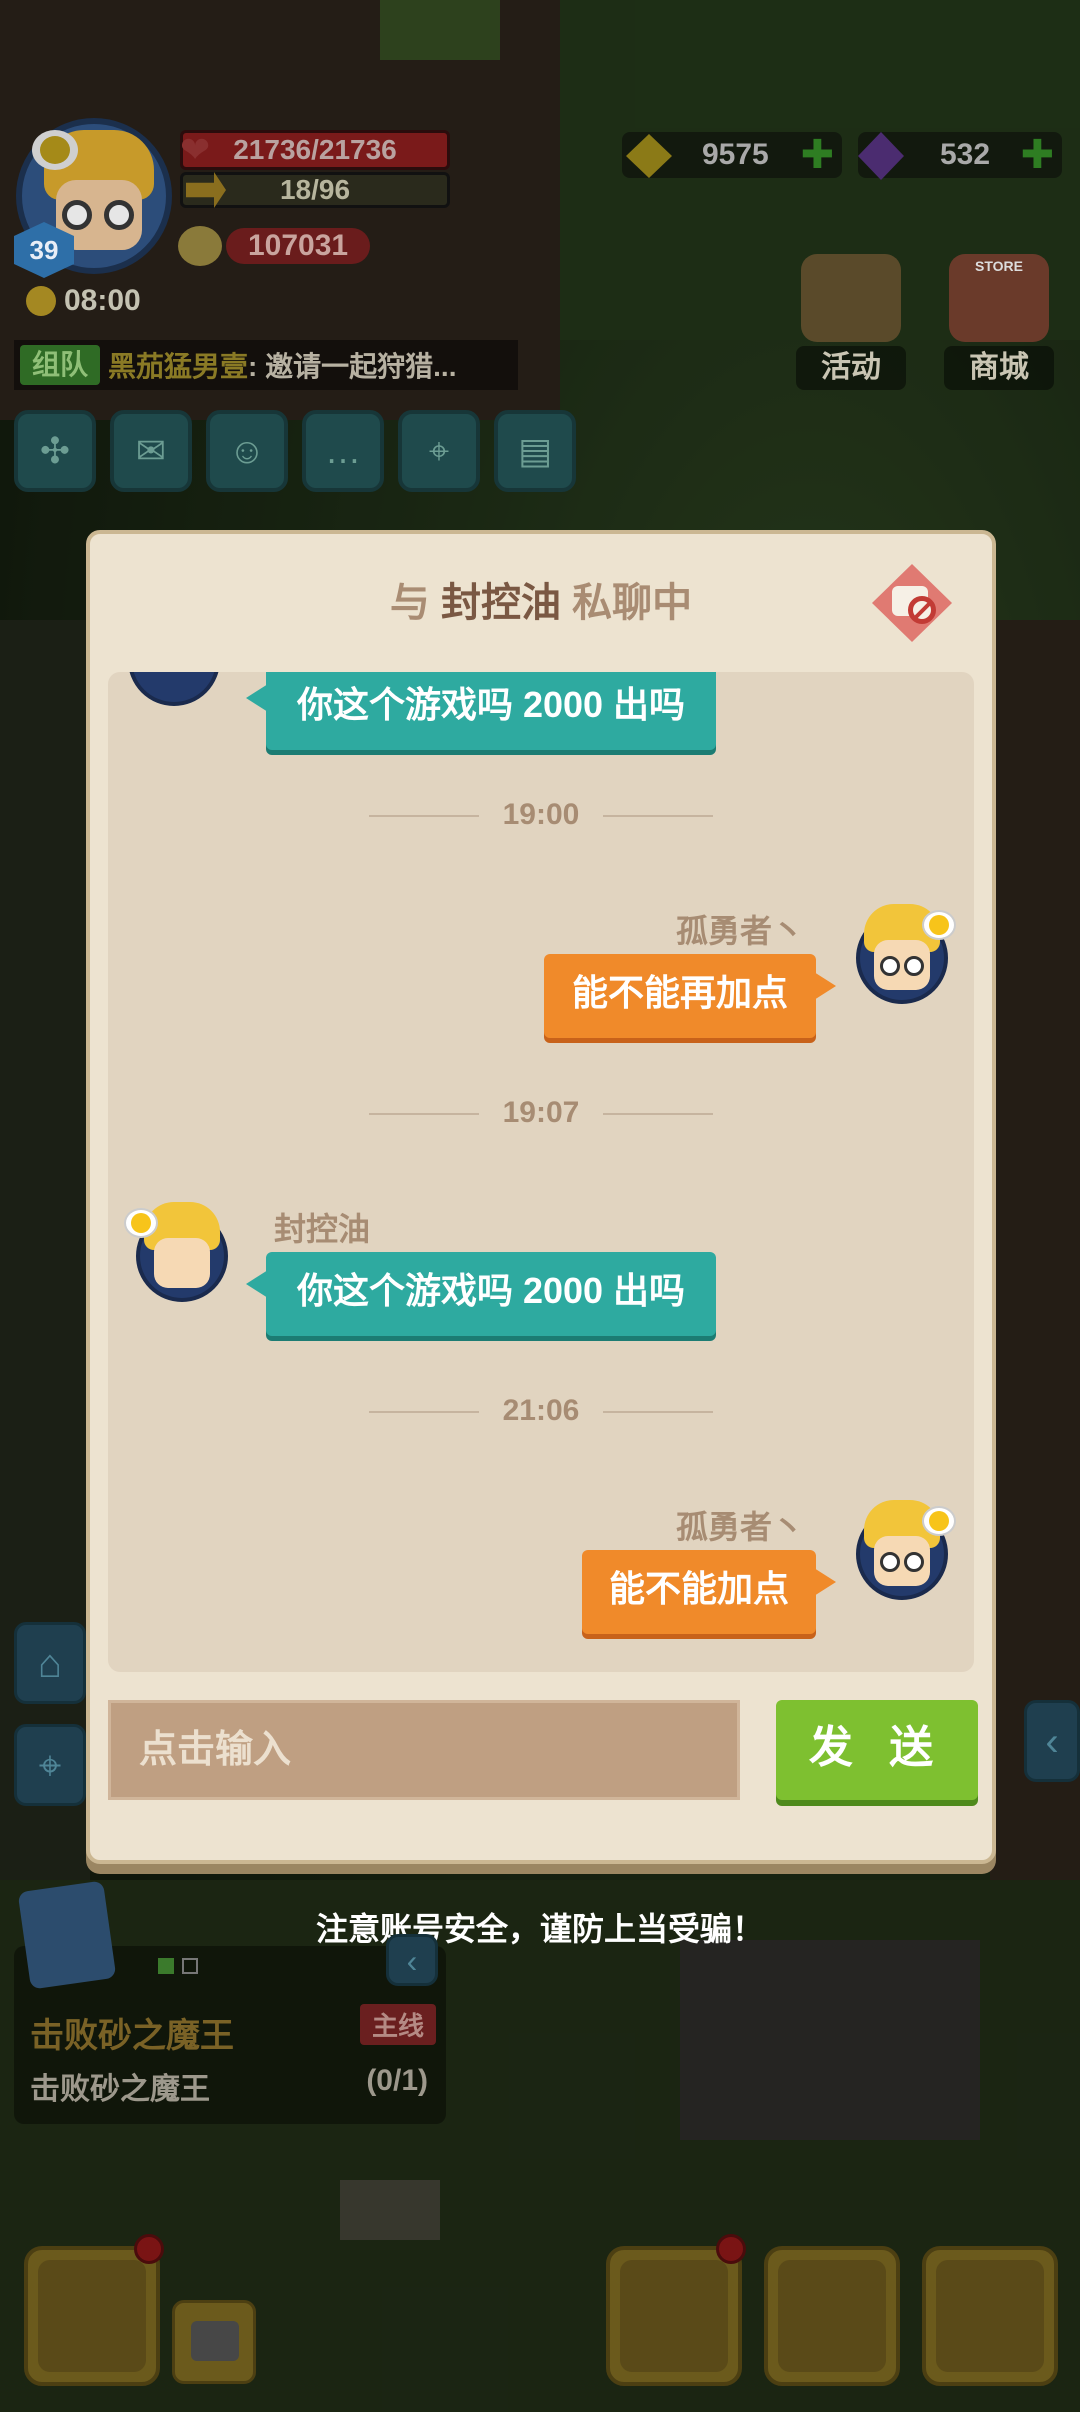 The width and height of the screenshot is (1080, 2412). I want to click on expand-icon: ✣, so click(55, 451).